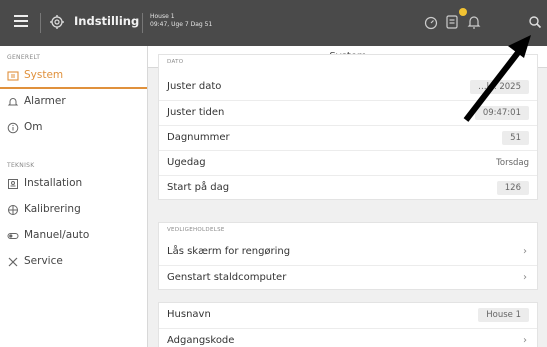  I want to click on sidebar-item-label: Installation, so click(53, 183).